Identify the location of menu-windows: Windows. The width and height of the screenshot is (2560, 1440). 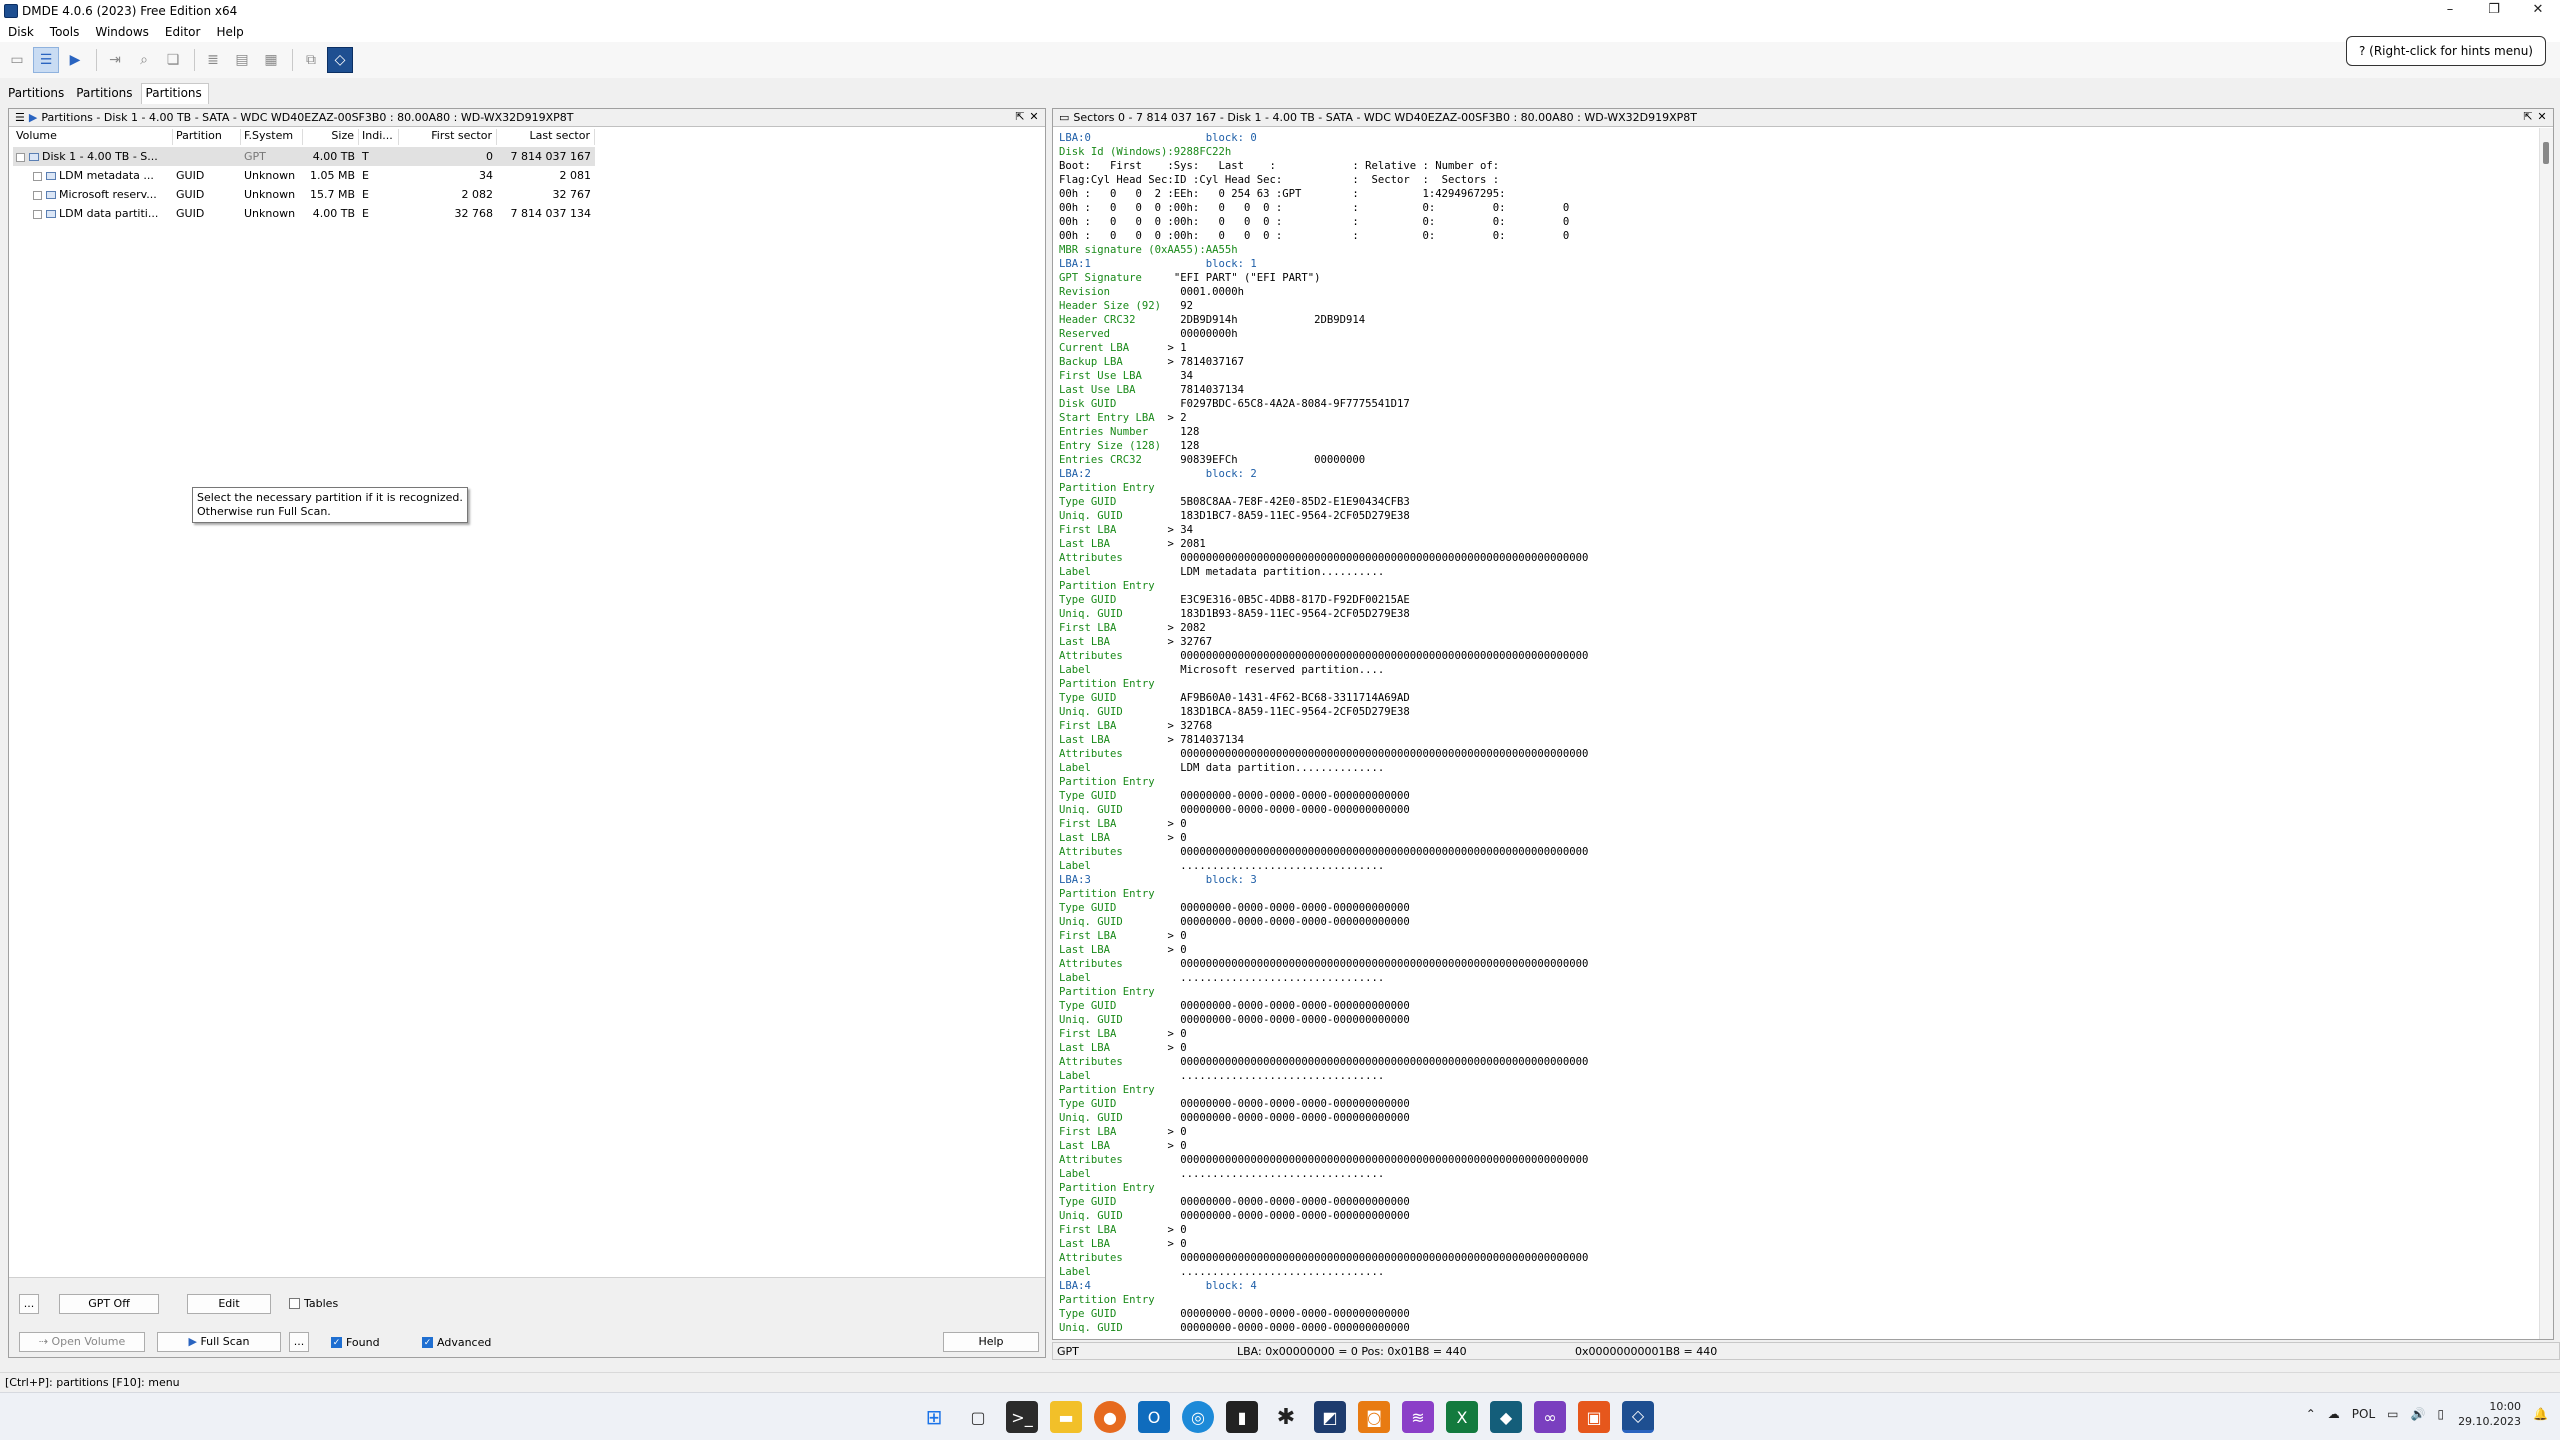
(122, 32).